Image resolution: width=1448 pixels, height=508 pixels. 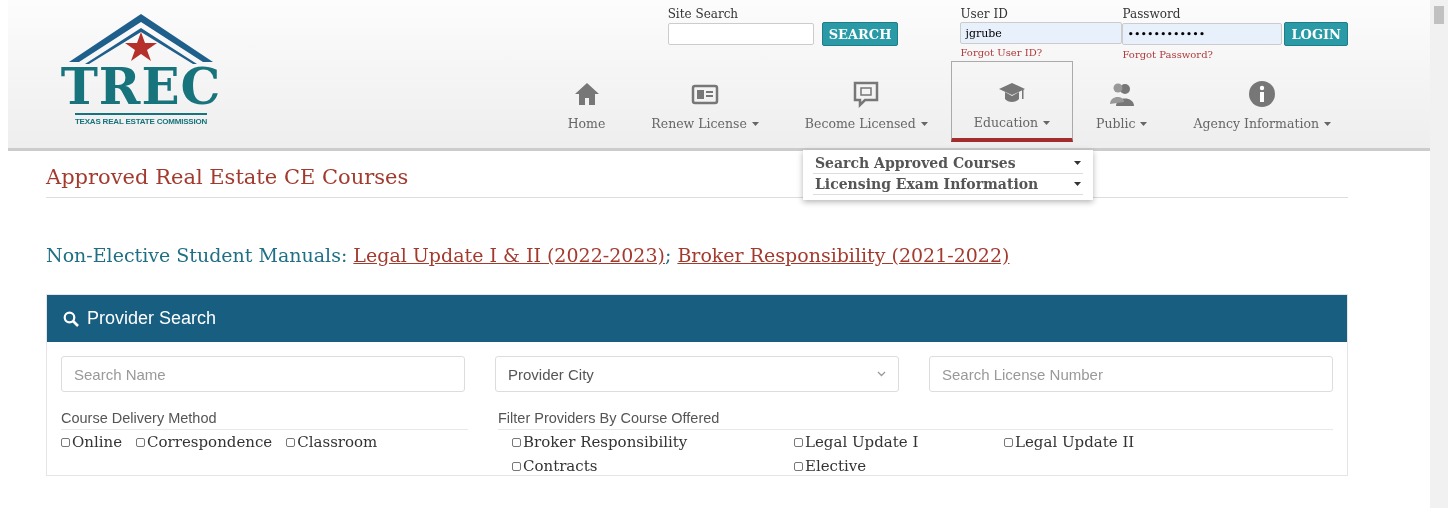 I want to click on field-label: User ID, so click(x=984, y=14).